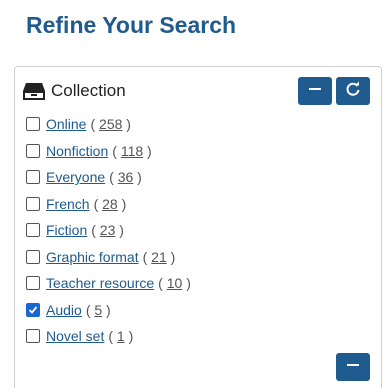 The image size is (388, 388). I want to click on facet-count: ( 23 ), so click(107, 230).